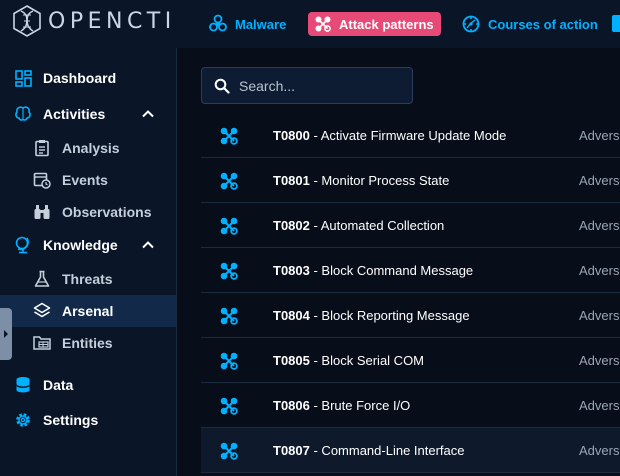 The height and width of the screenshot is (476, 620). Describe the element at coordinates (42, 148) in the screenshot. I see `clipboard-icon` at that location.